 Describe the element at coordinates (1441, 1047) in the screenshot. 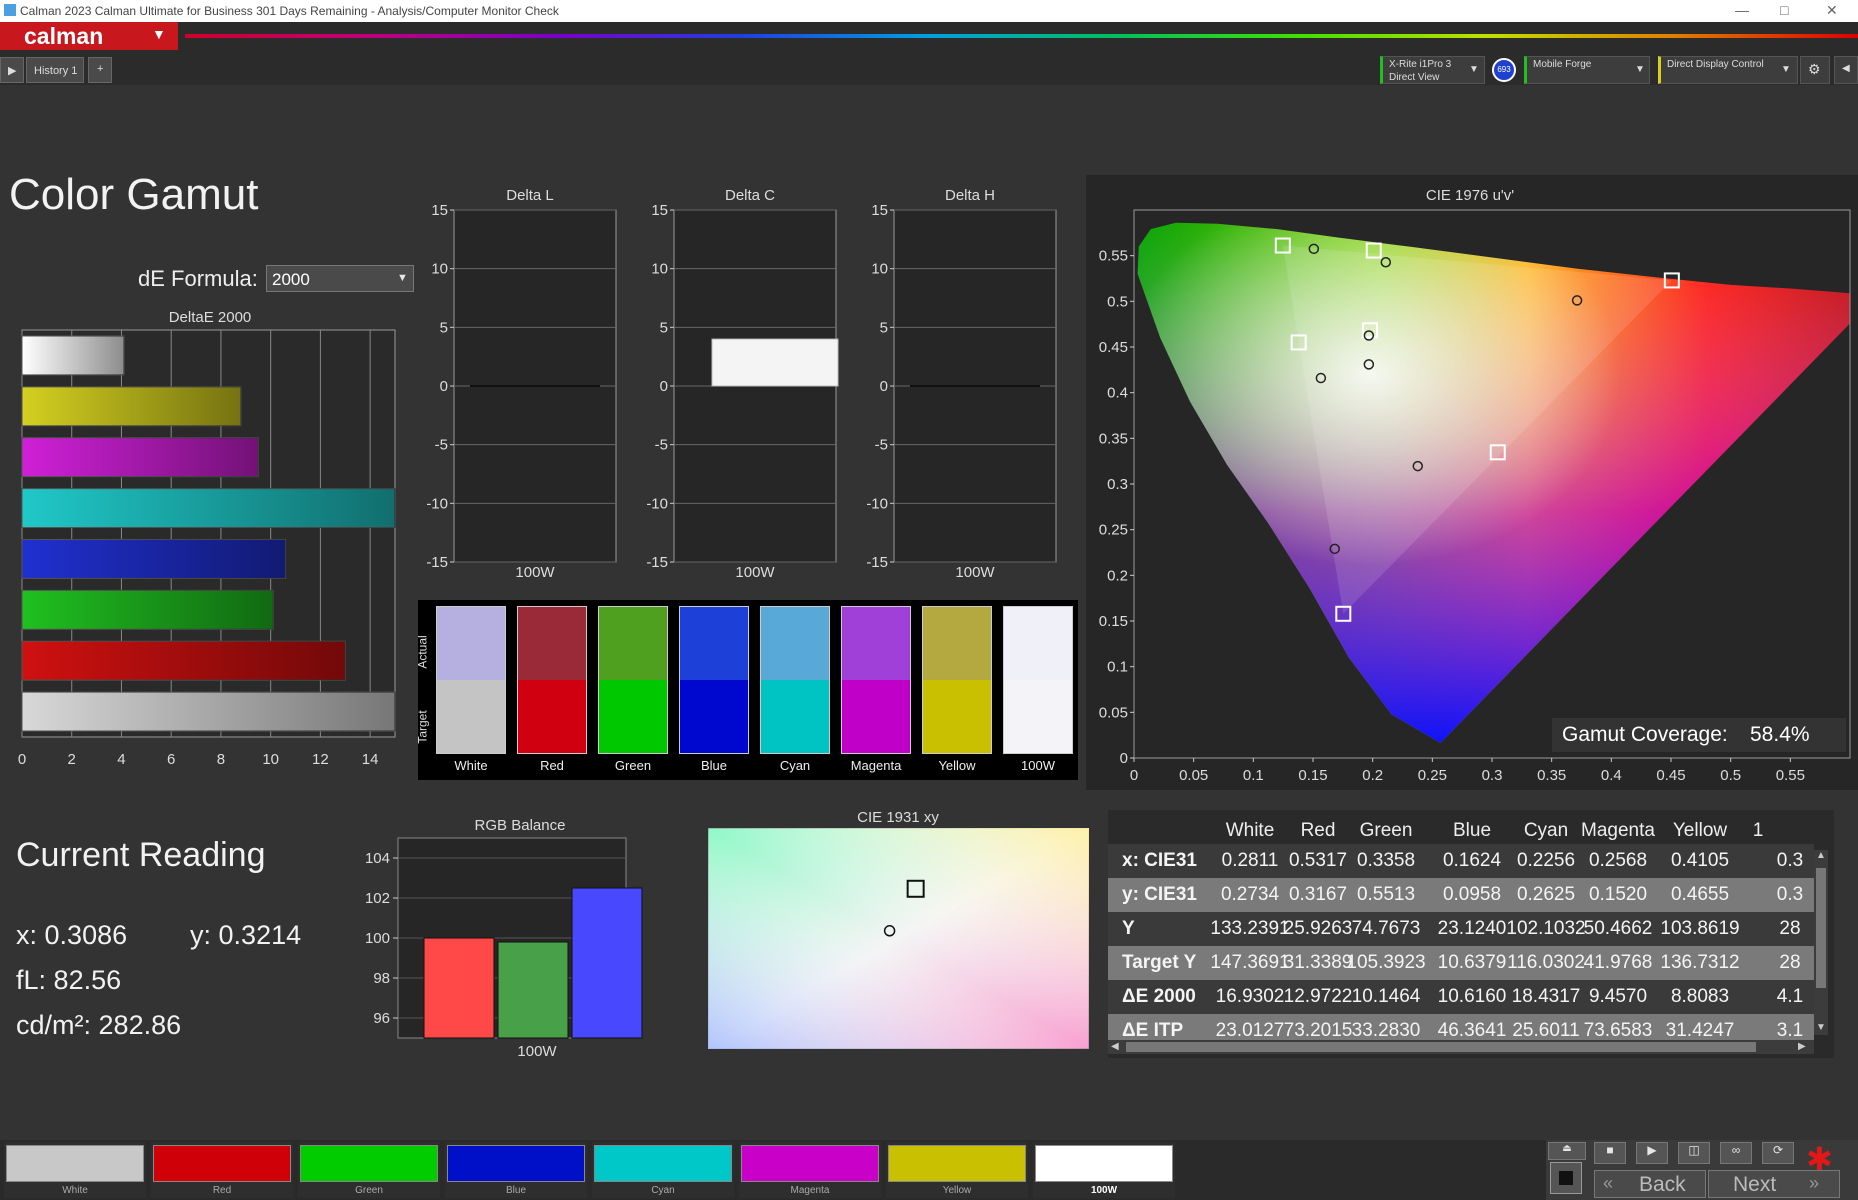

I see `horizontal-scroll-thumb` at that location.